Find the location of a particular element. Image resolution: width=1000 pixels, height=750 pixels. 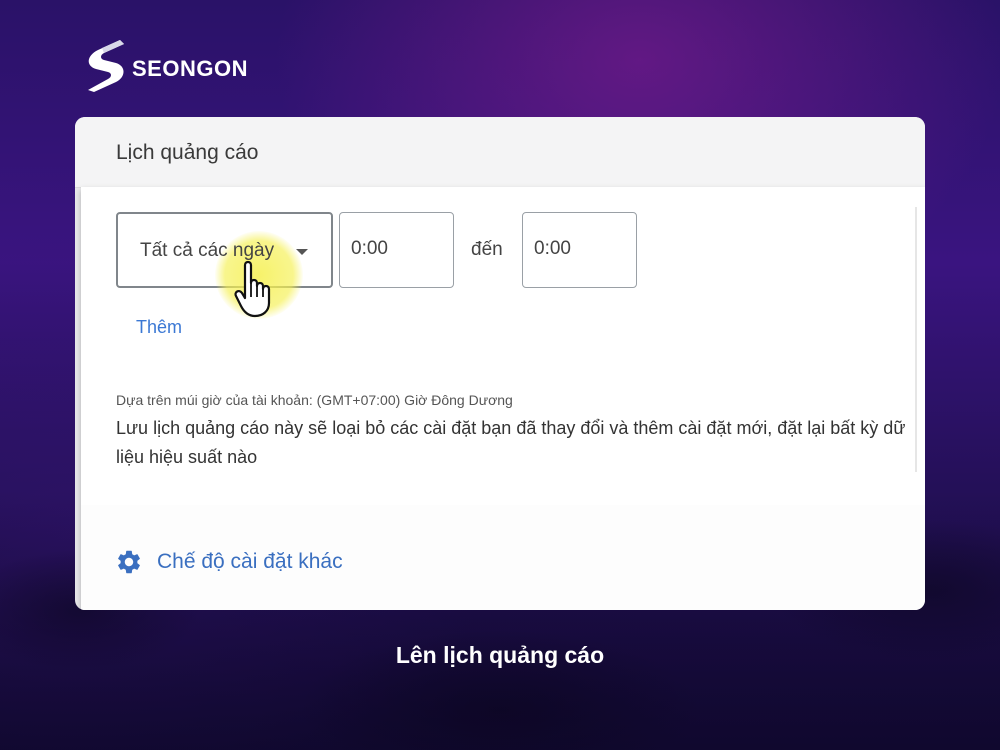

day-select-dropdown: Tất cả các ngày is located at coordinates (224, 265).